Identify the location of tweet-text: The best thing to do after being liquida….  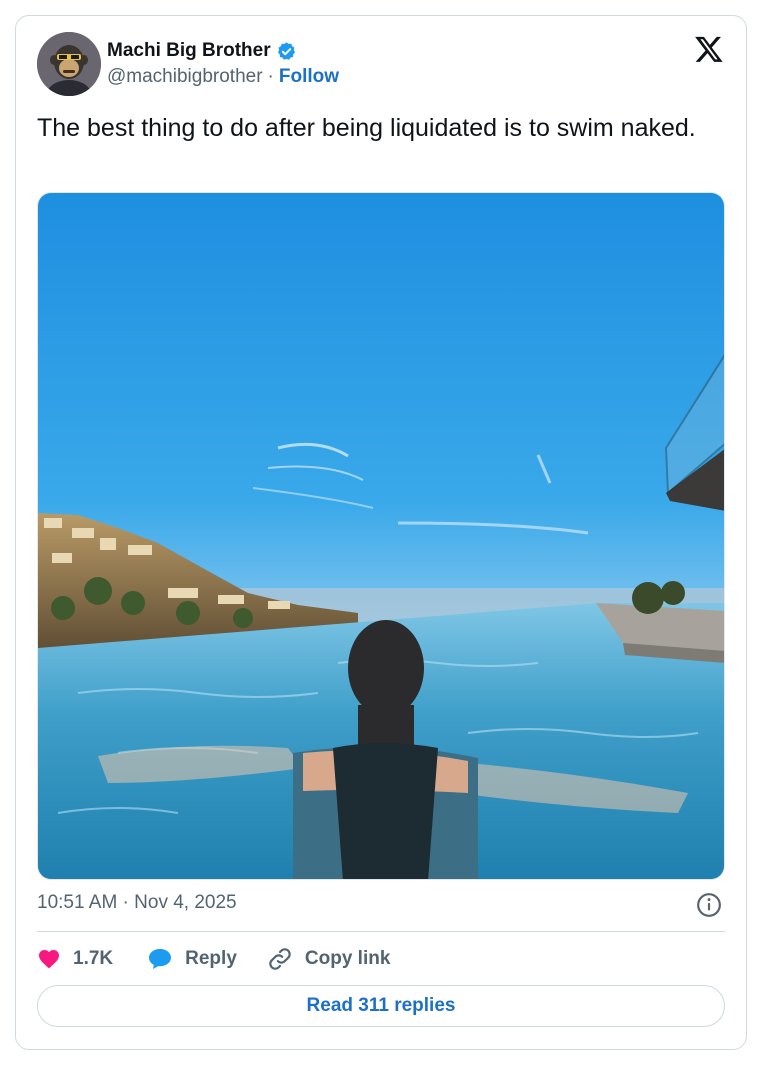
(366, 128).